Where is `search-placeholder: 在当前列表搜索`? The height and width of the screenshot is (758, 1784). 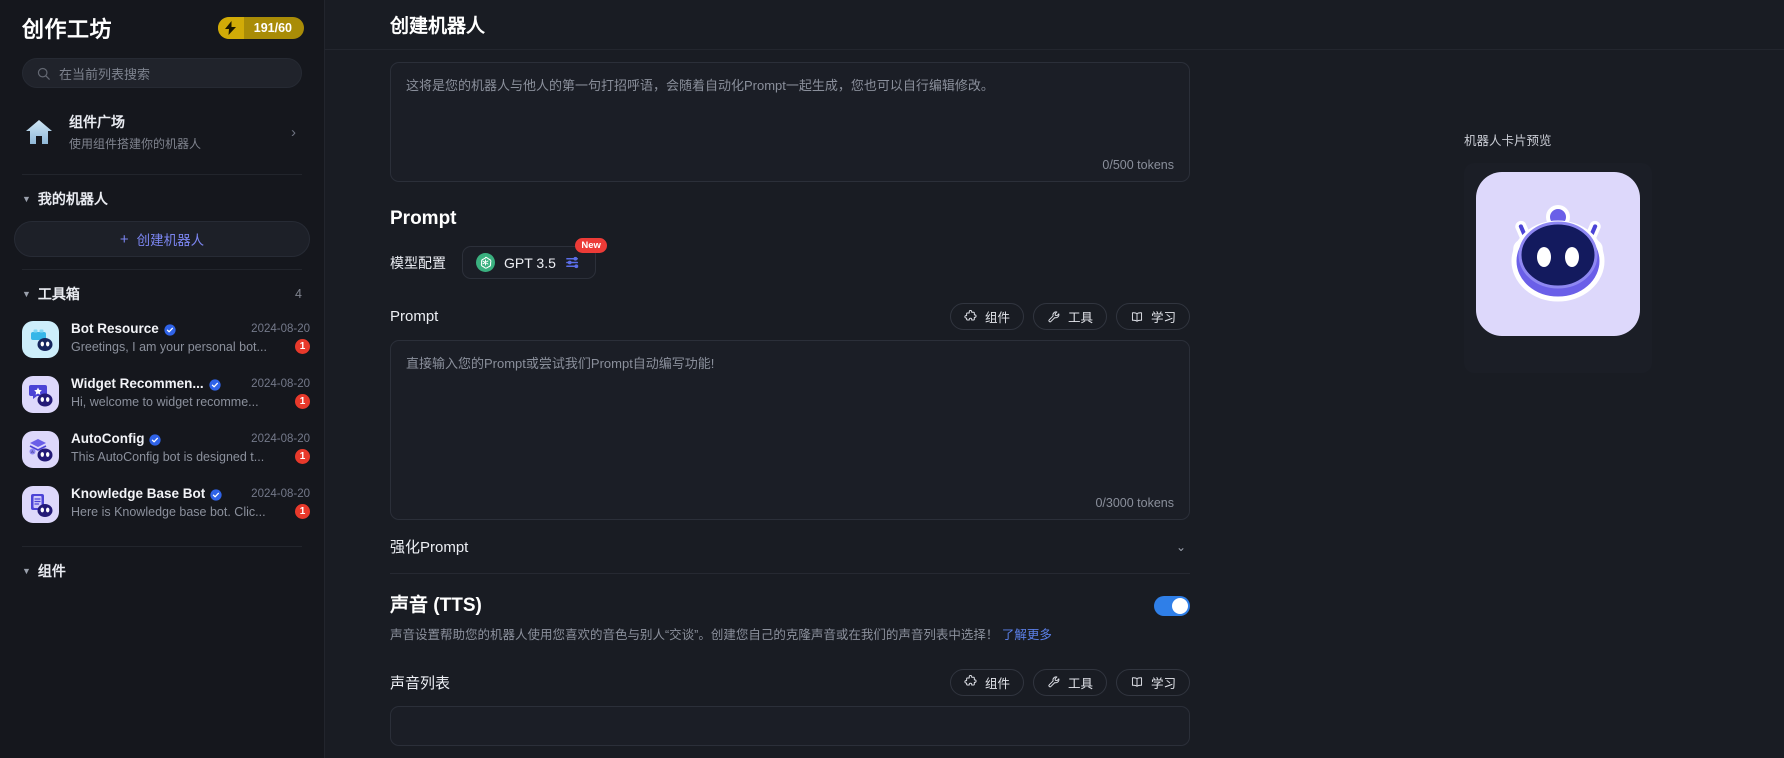 search-placeholder: 在当前列表搜索 is located at coordinates (105, 74).